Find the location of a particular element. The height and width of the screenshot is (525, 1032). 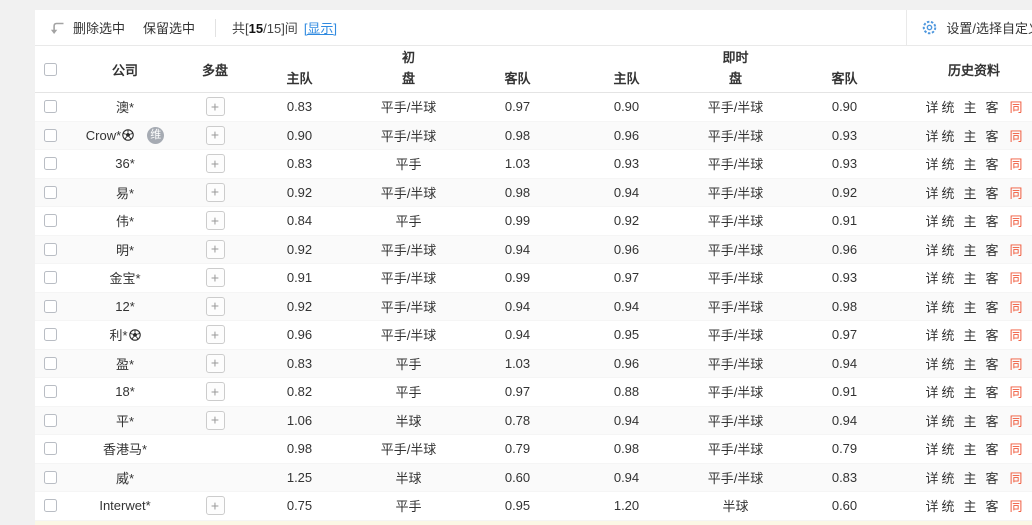

select-all-checkbox is located at coordinates (50, 69).